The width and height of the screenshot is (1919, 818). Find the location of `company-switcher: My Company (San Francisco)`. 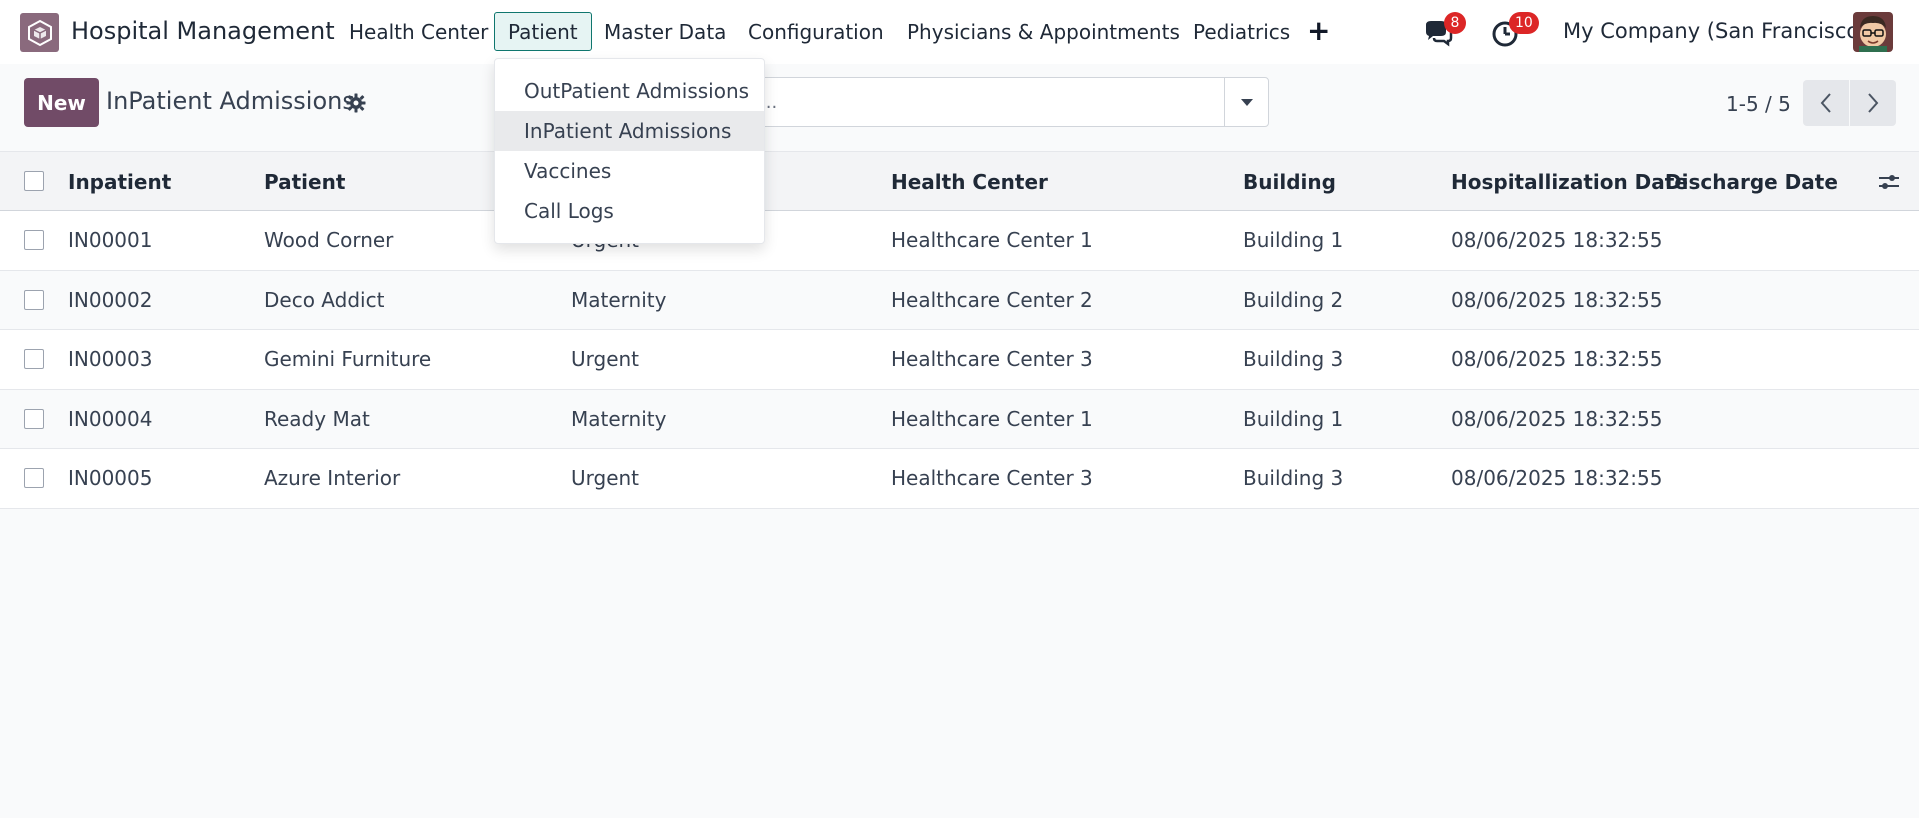

company-switcher: My Company (San Francisco) is located at coordinates (1715, 31).